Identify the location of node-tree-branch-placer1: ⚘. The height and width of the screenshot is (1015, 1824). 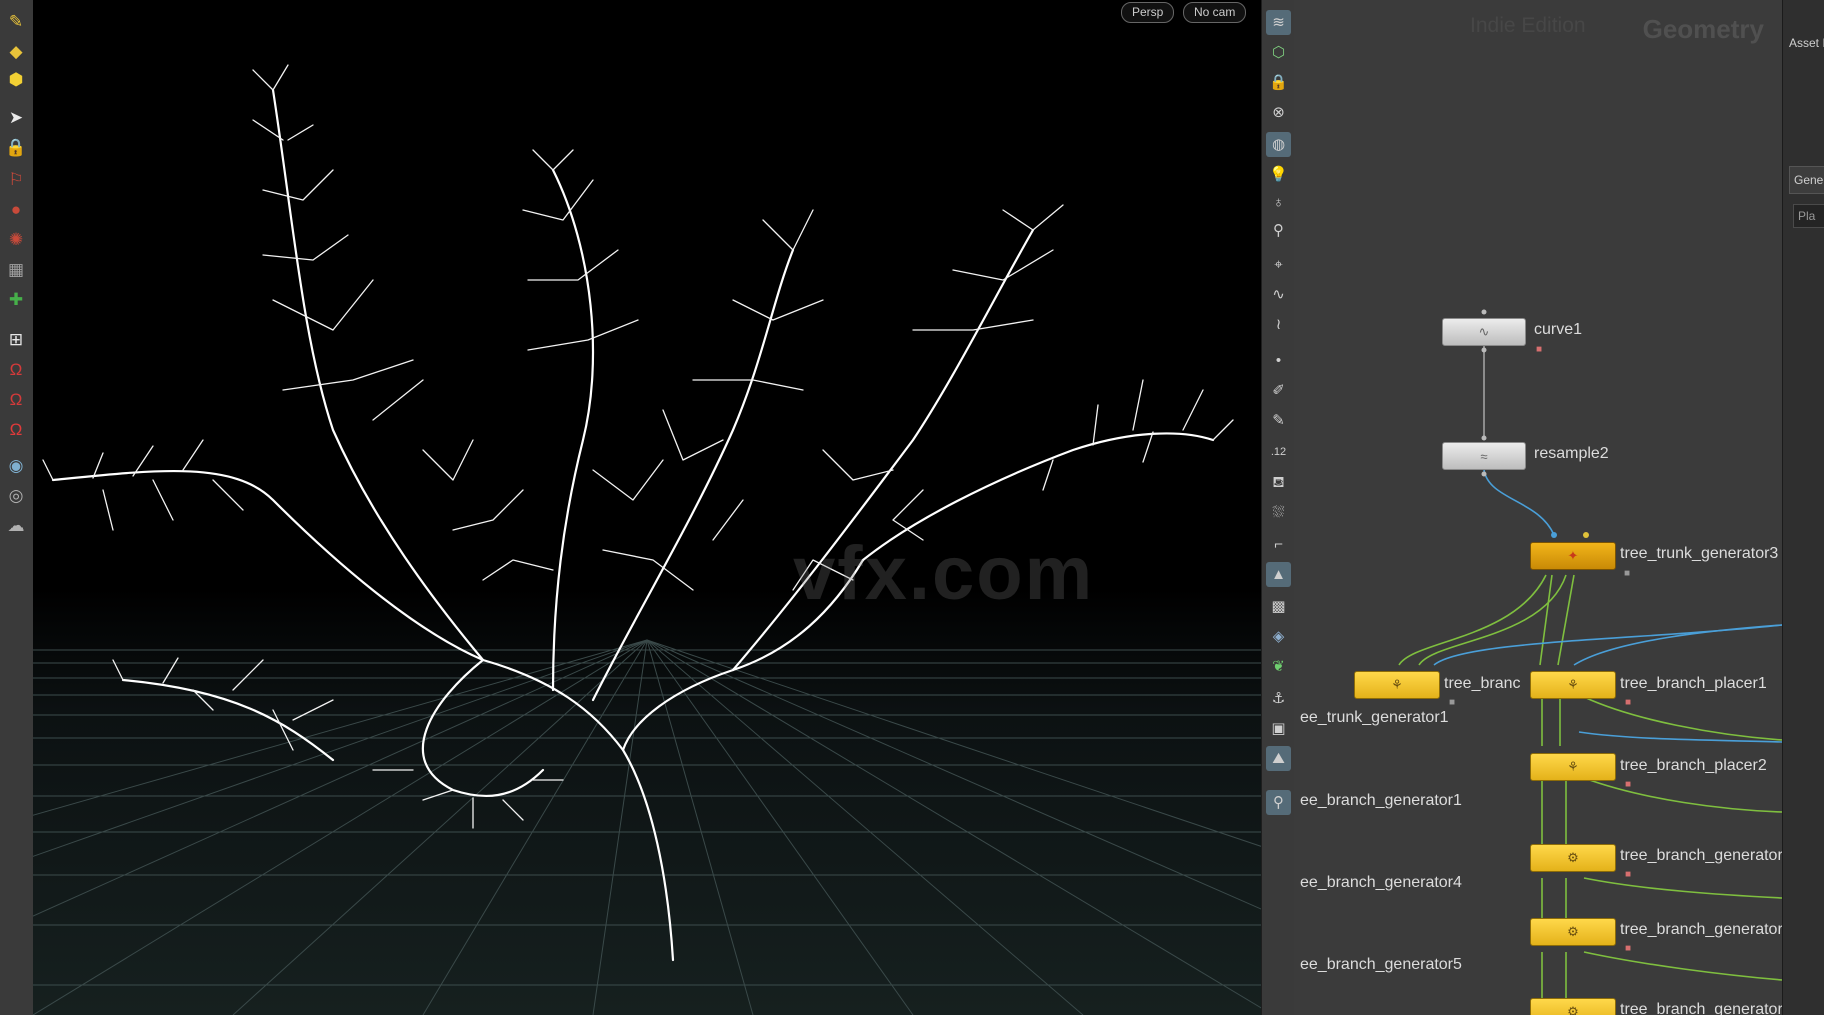
(1573, 685).